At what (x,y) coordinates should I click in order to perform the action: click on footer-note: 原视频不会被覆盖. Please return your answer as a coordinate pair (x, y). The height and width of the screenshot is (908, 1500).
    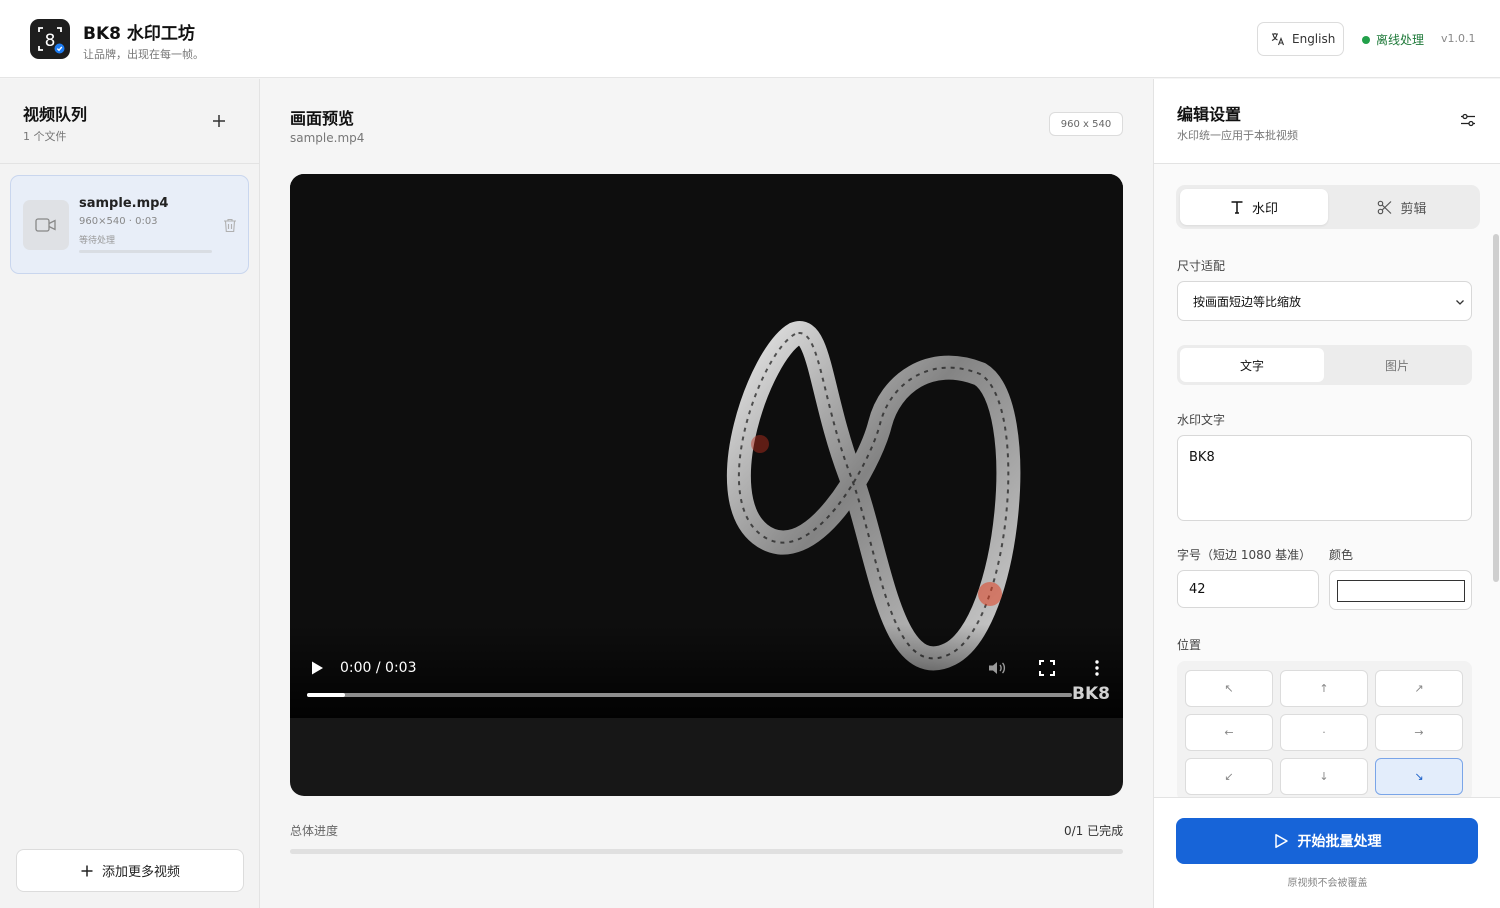
    Looking at the image, I should click on (1327, 883).